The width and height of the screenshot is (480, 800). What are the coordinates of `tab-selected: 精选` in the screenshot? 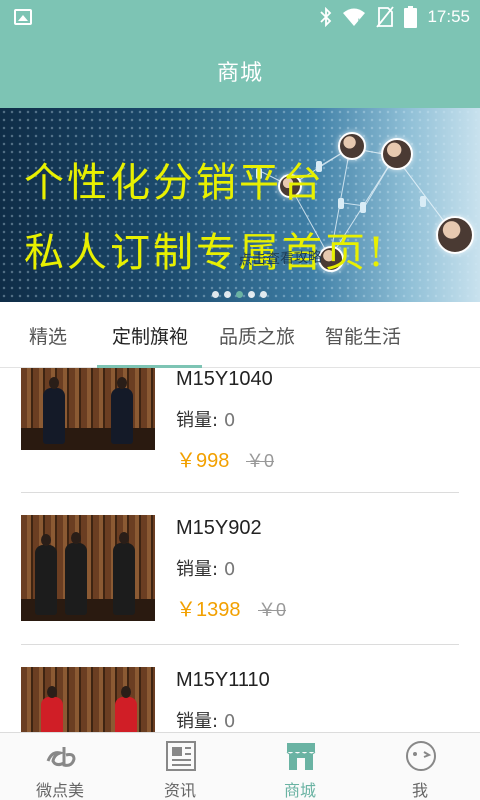 It's located at (48, 335).